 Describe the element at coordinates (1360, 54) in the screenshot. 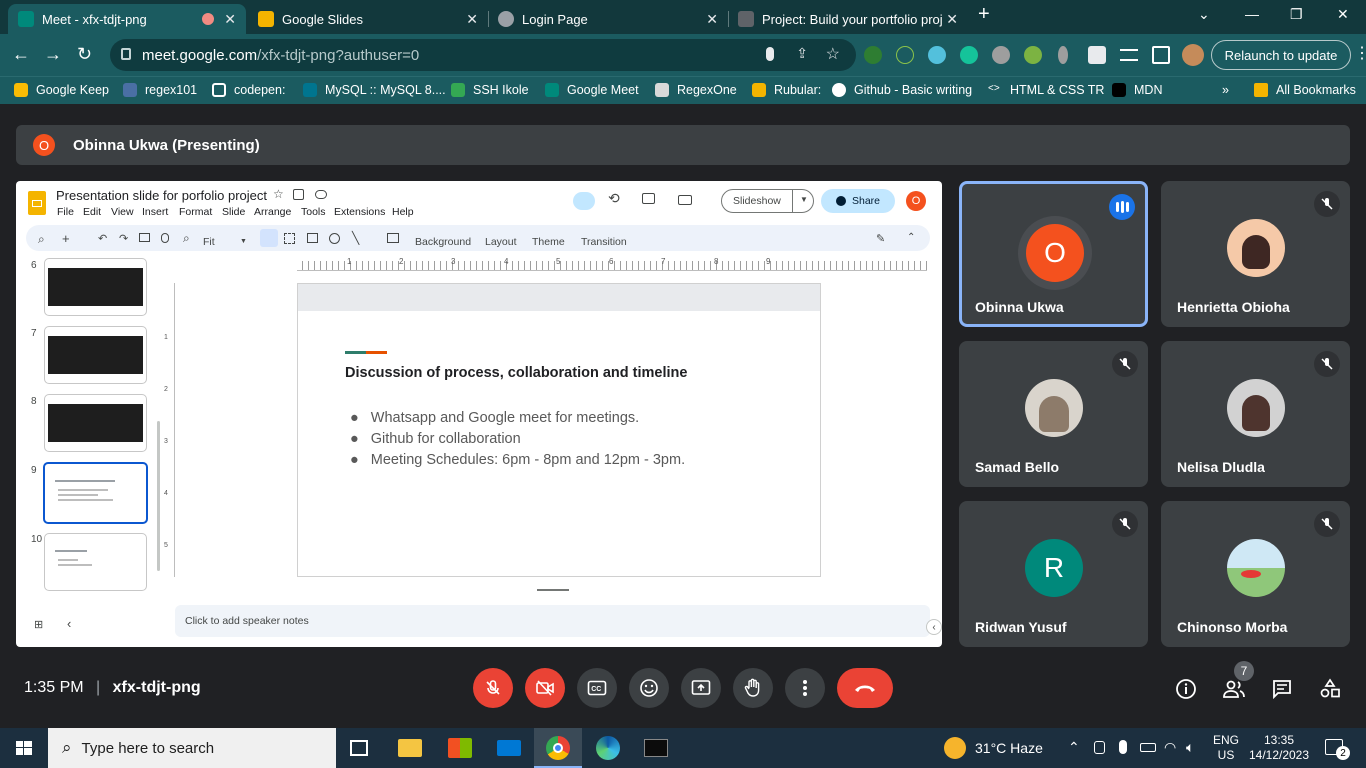

I see `chrome-menu-icon: ⋮` at that location.